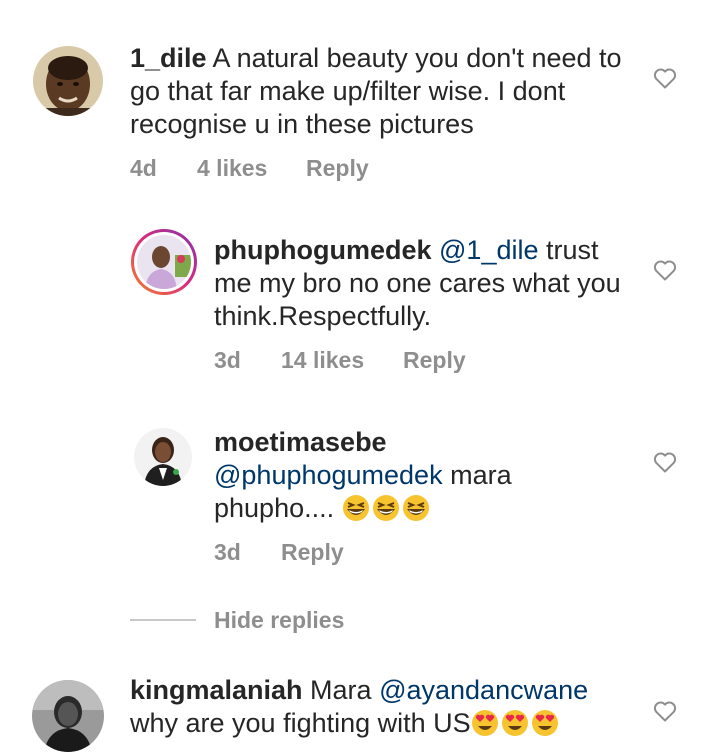 The image size is (720, 755). I want to click on grin-squint-emoji, so click(387, 508).